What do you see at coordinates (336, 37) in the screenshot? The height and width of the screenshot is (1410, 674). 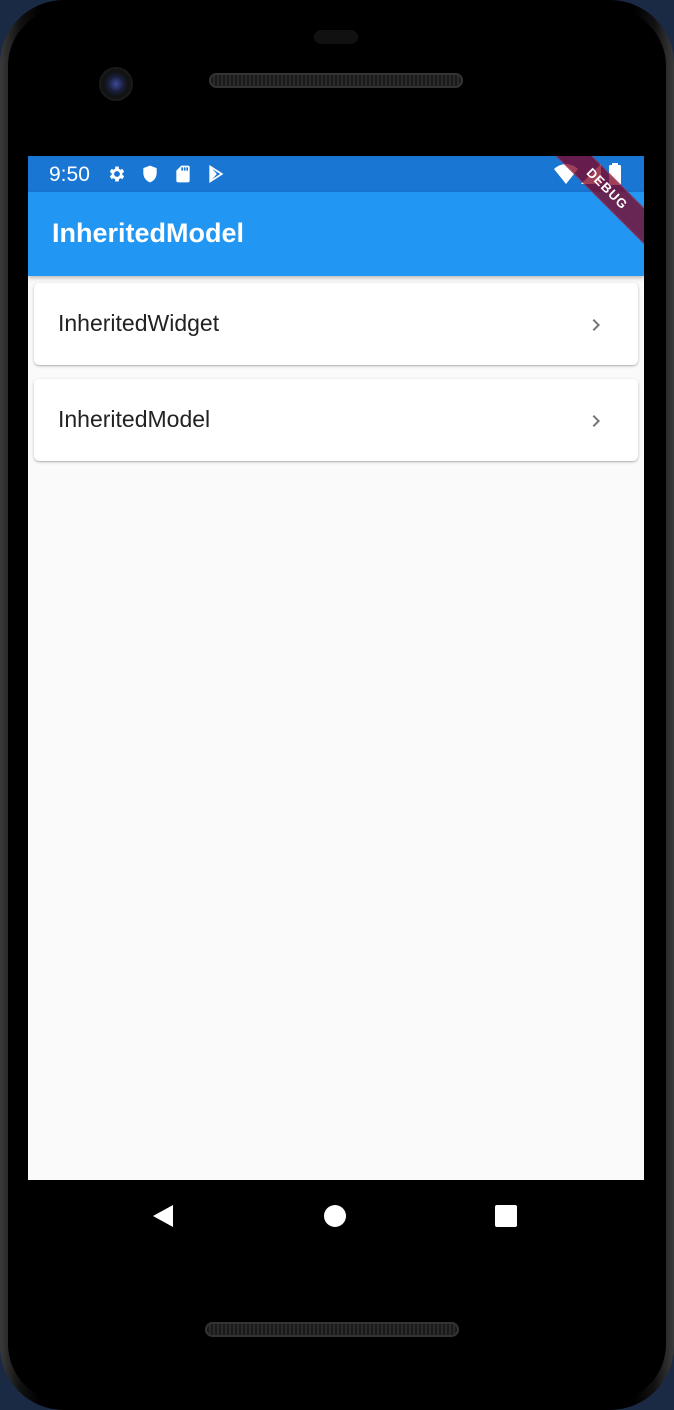 I see `proximity-sensor` at bounding box center [336, 37].